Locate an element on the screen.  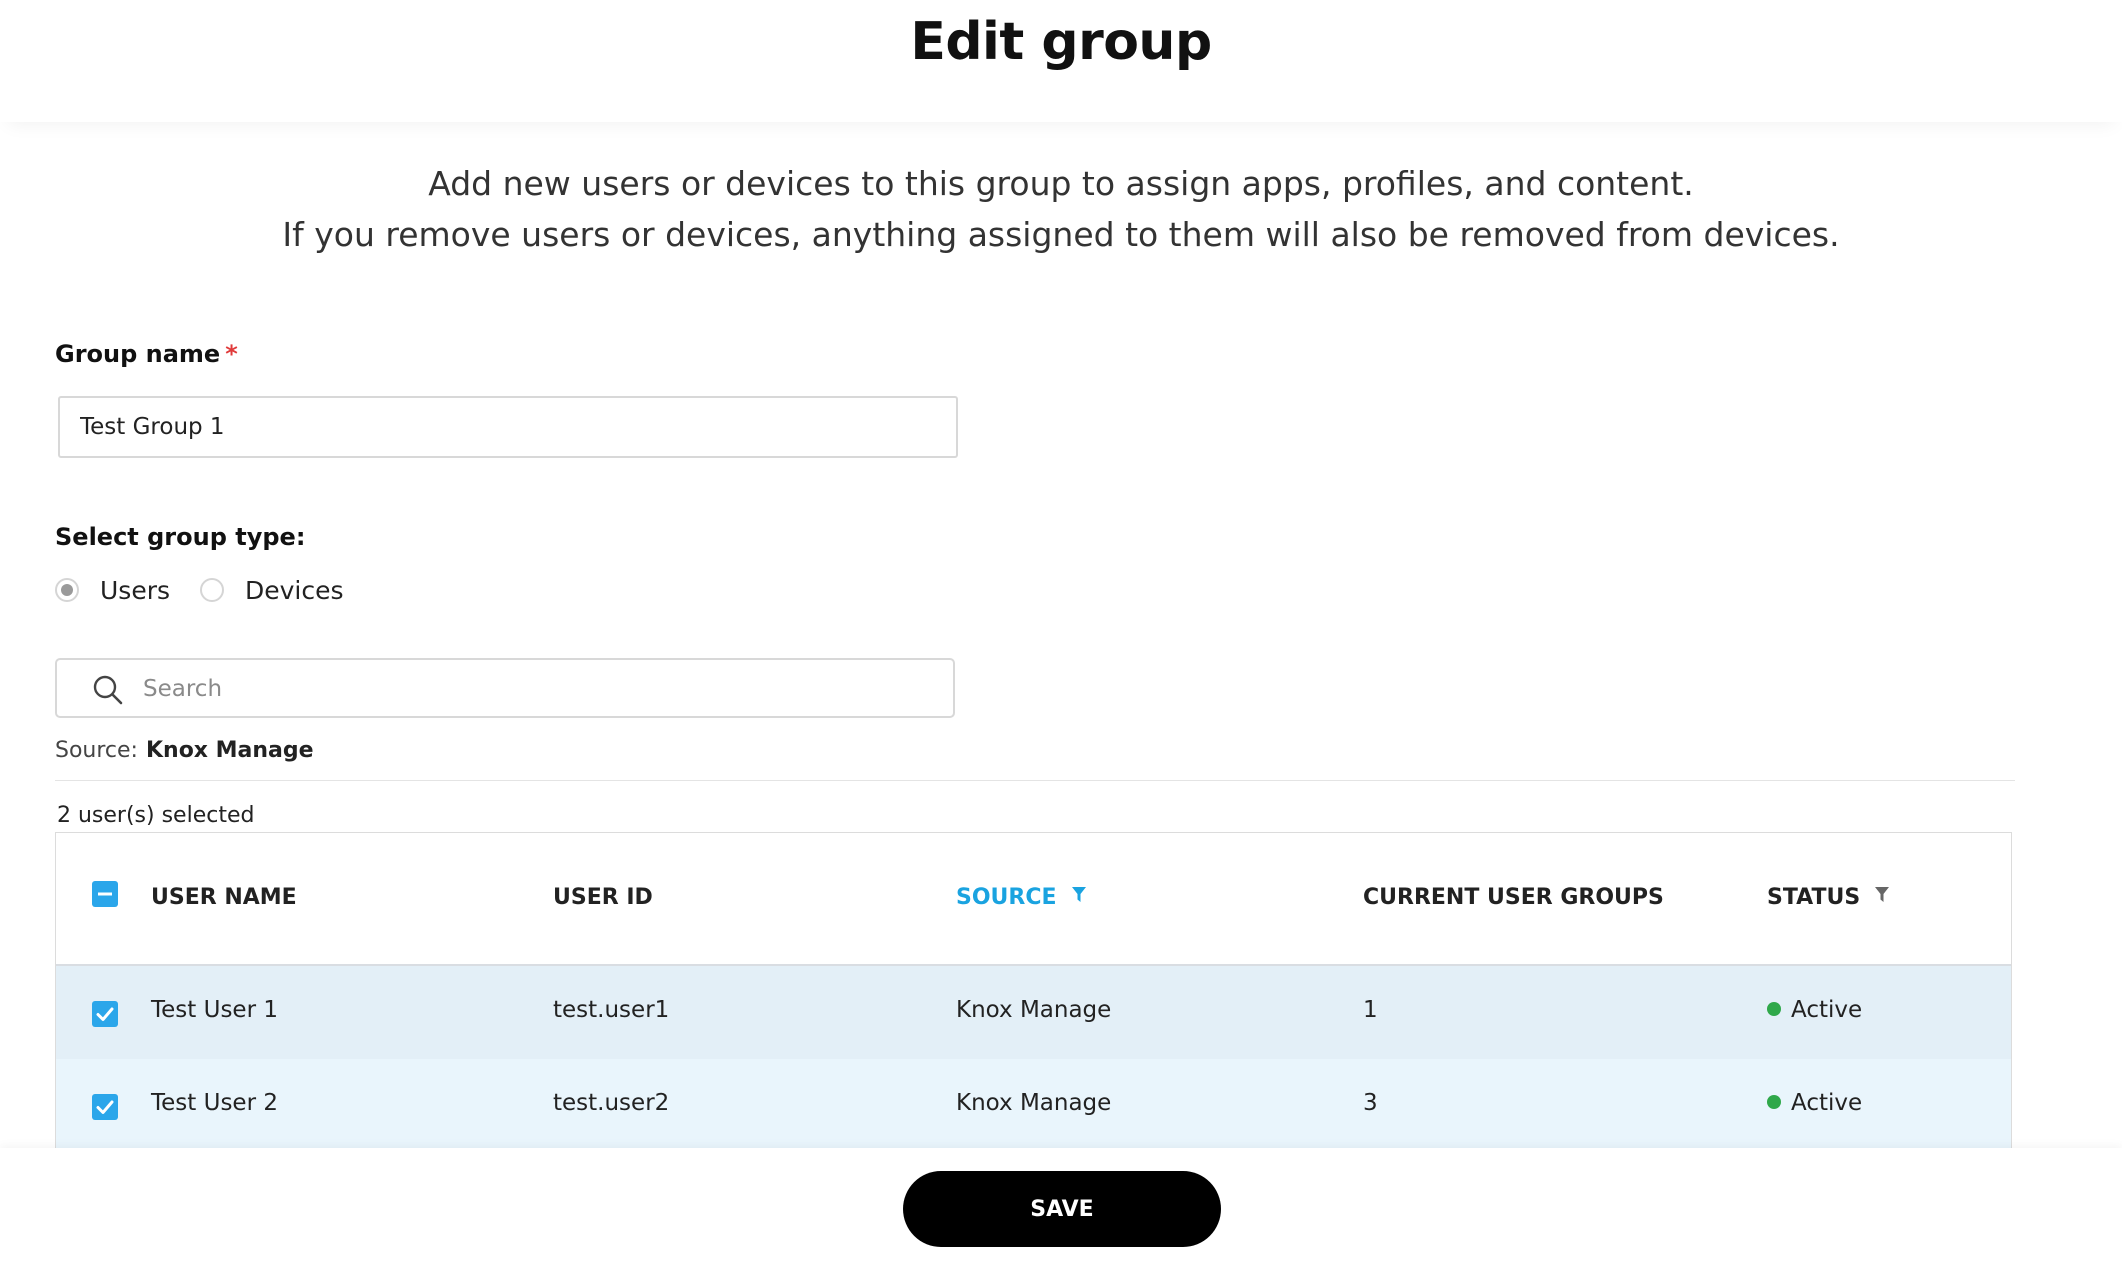
source-label: Source: is located at coordinates (96, 750).